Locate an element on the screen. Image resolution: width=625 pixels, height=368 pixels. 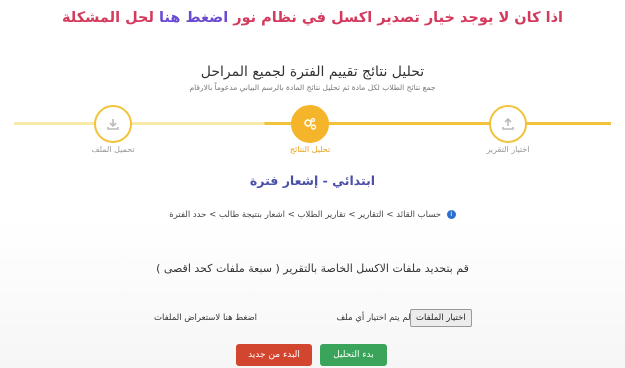
step-analyze is located at coordinates (310, 124).